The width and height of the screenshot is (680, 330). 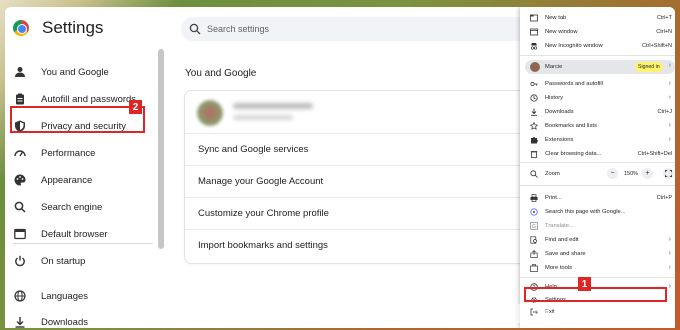 What do you see at coordinates (597, 174) in the screenshot?
I see `menu-item-zoom: Zoom − 150% +` at bounding box center [597, 174].